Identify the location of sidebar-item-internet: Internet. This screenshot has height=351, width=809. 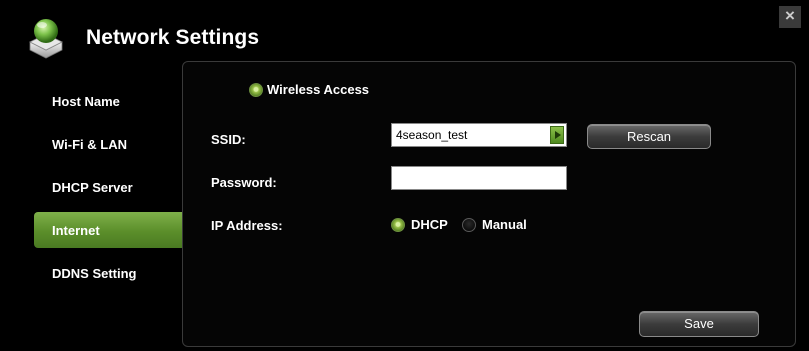
(109, 230).